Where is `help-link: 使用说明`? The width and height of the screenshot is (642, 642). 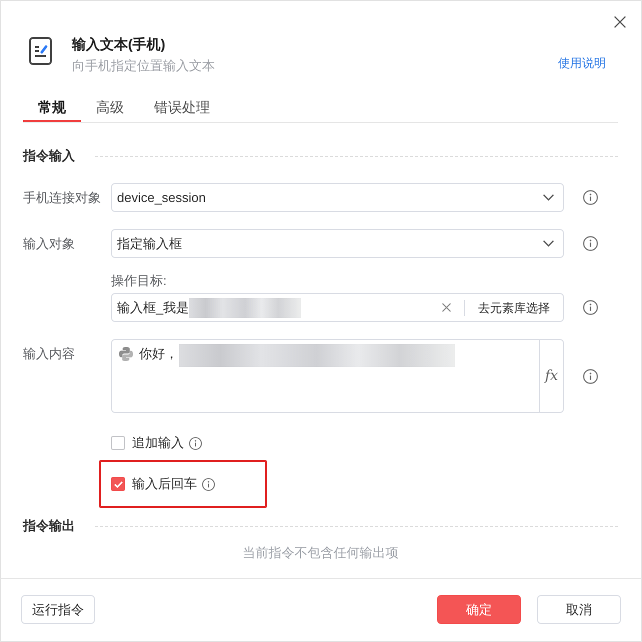 help-link: 使用说明 is located at coordinates (582, 63).